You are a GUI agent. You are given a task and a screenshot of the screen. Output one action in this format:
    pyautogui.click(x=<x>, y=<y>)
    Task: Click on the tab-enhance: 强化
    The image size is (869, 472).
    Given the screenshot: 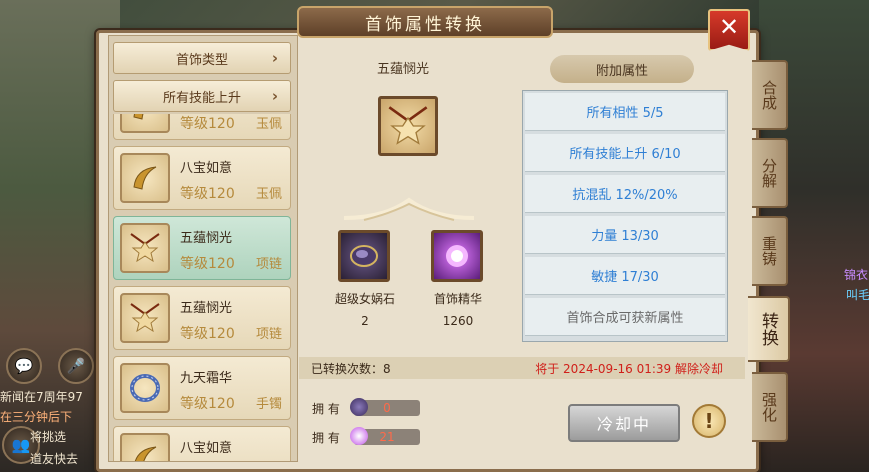 What is the action you would take?
    pyautogui.click(x=770, y=407)
    